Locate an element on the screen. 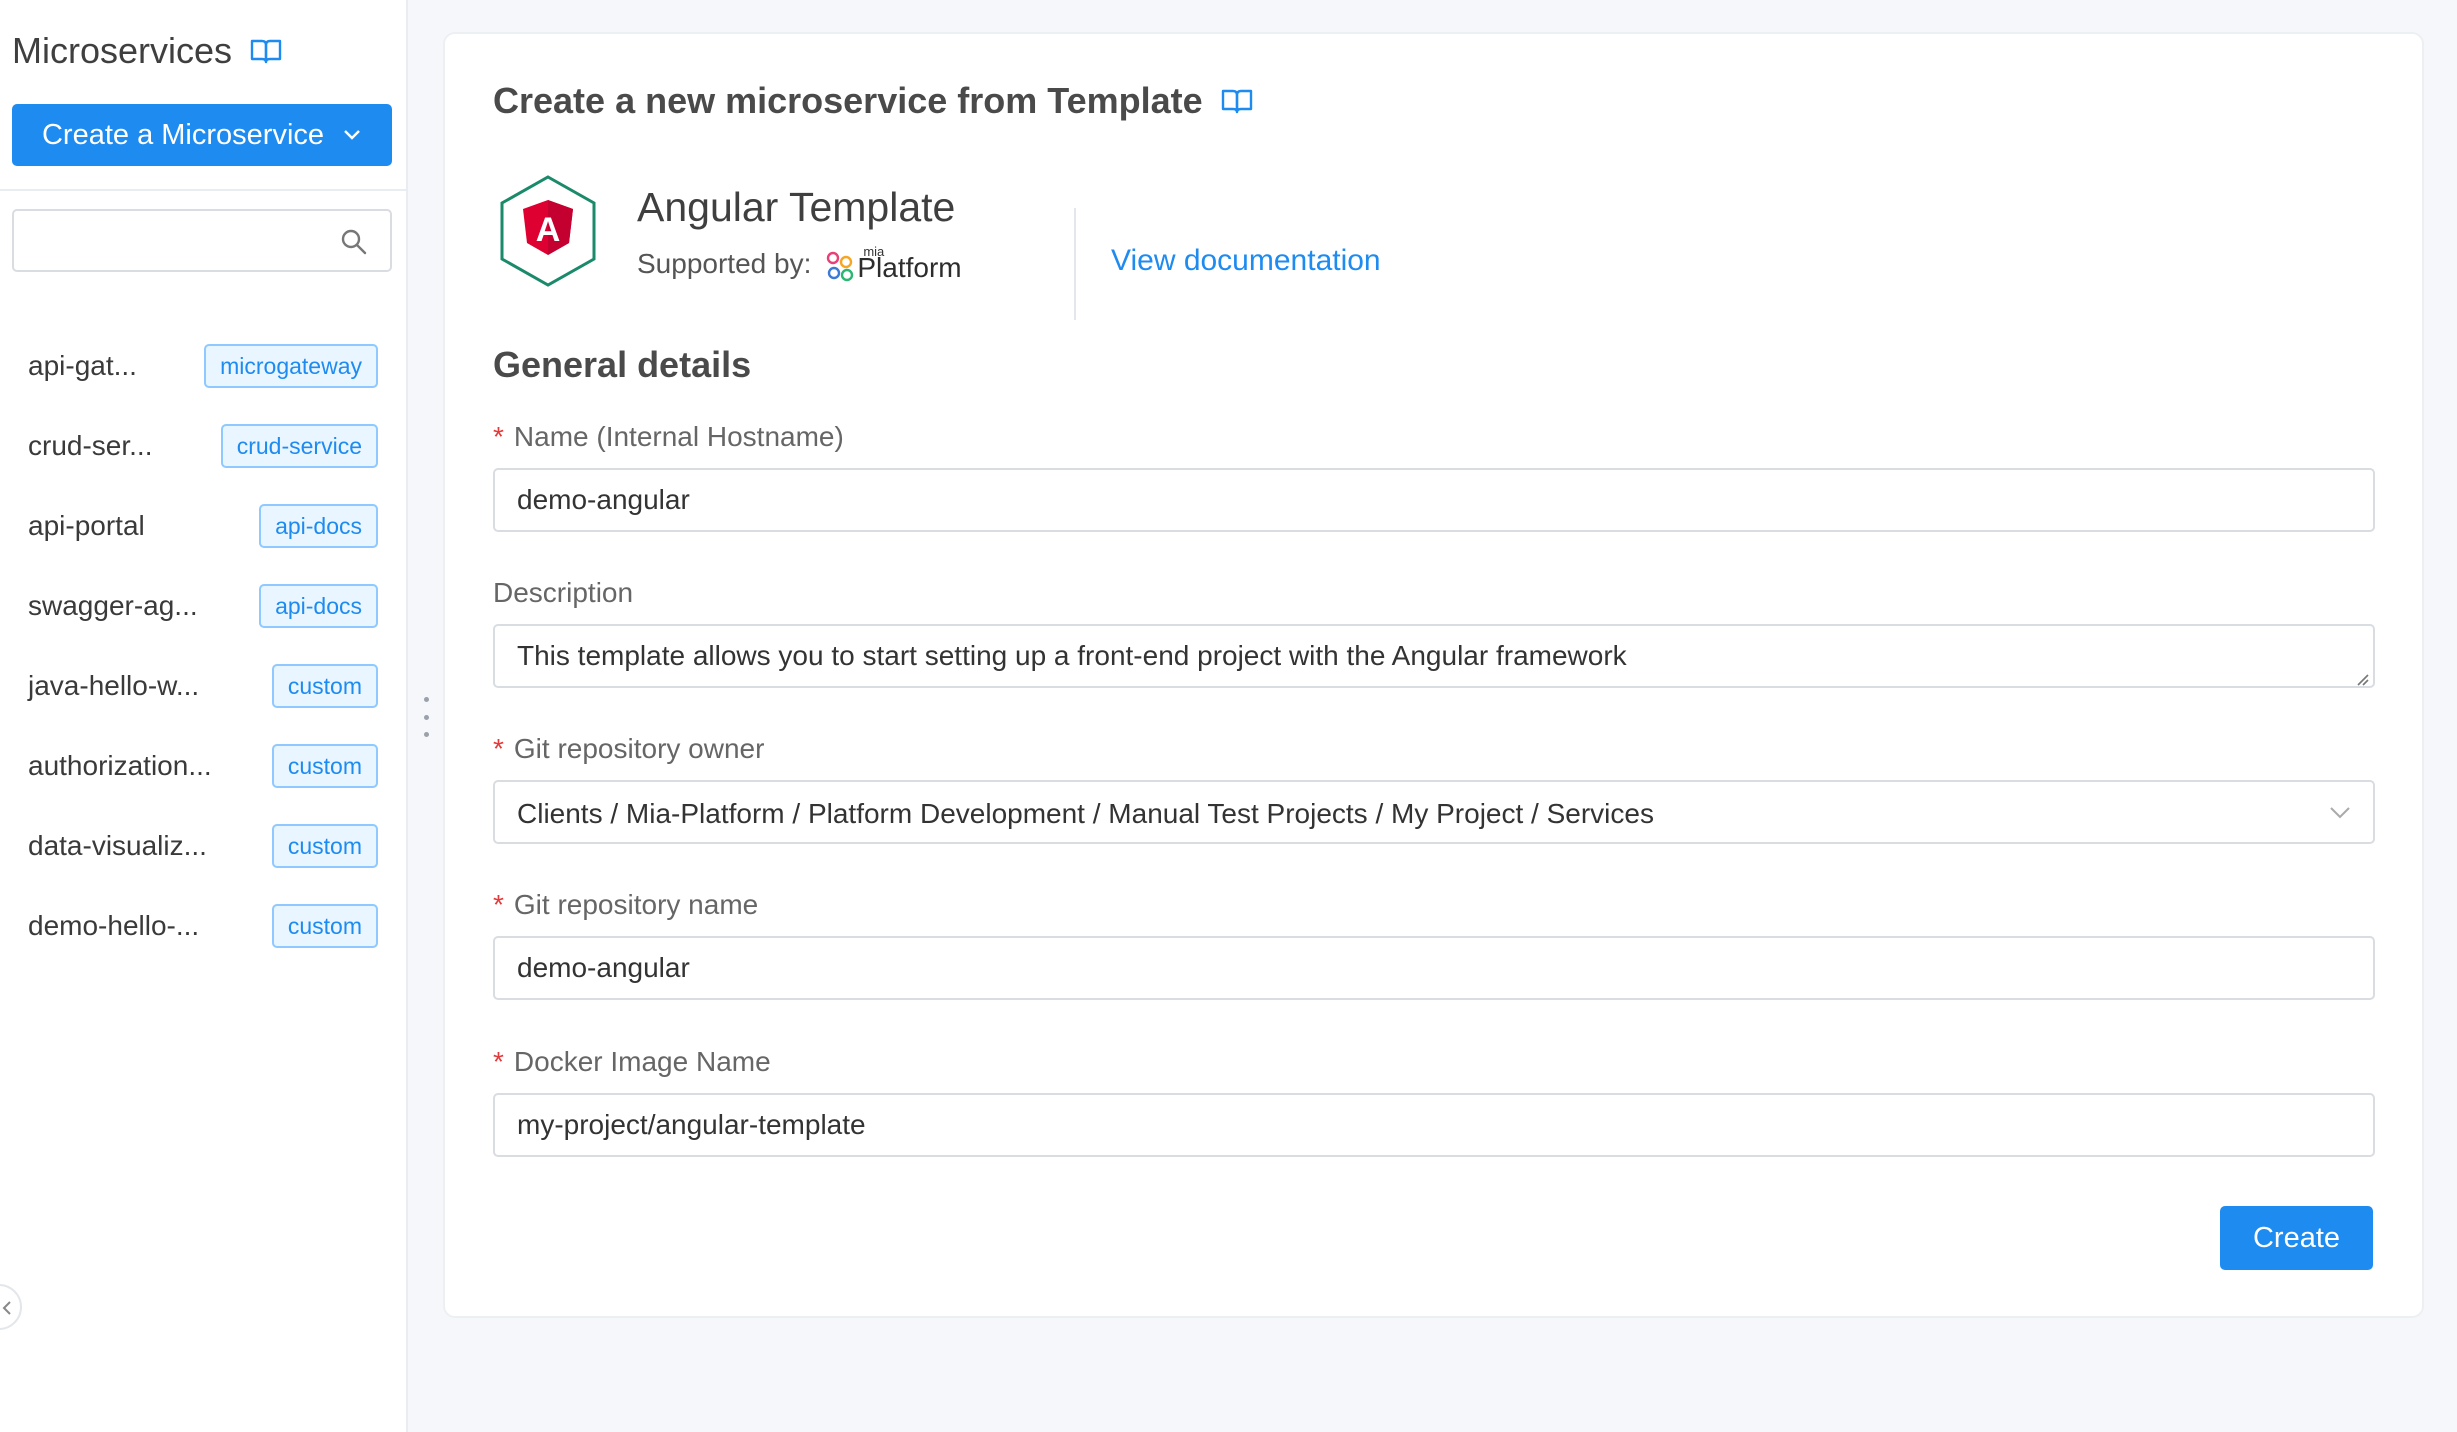  resize-grip-icon is located at coordinates (2362, 679).